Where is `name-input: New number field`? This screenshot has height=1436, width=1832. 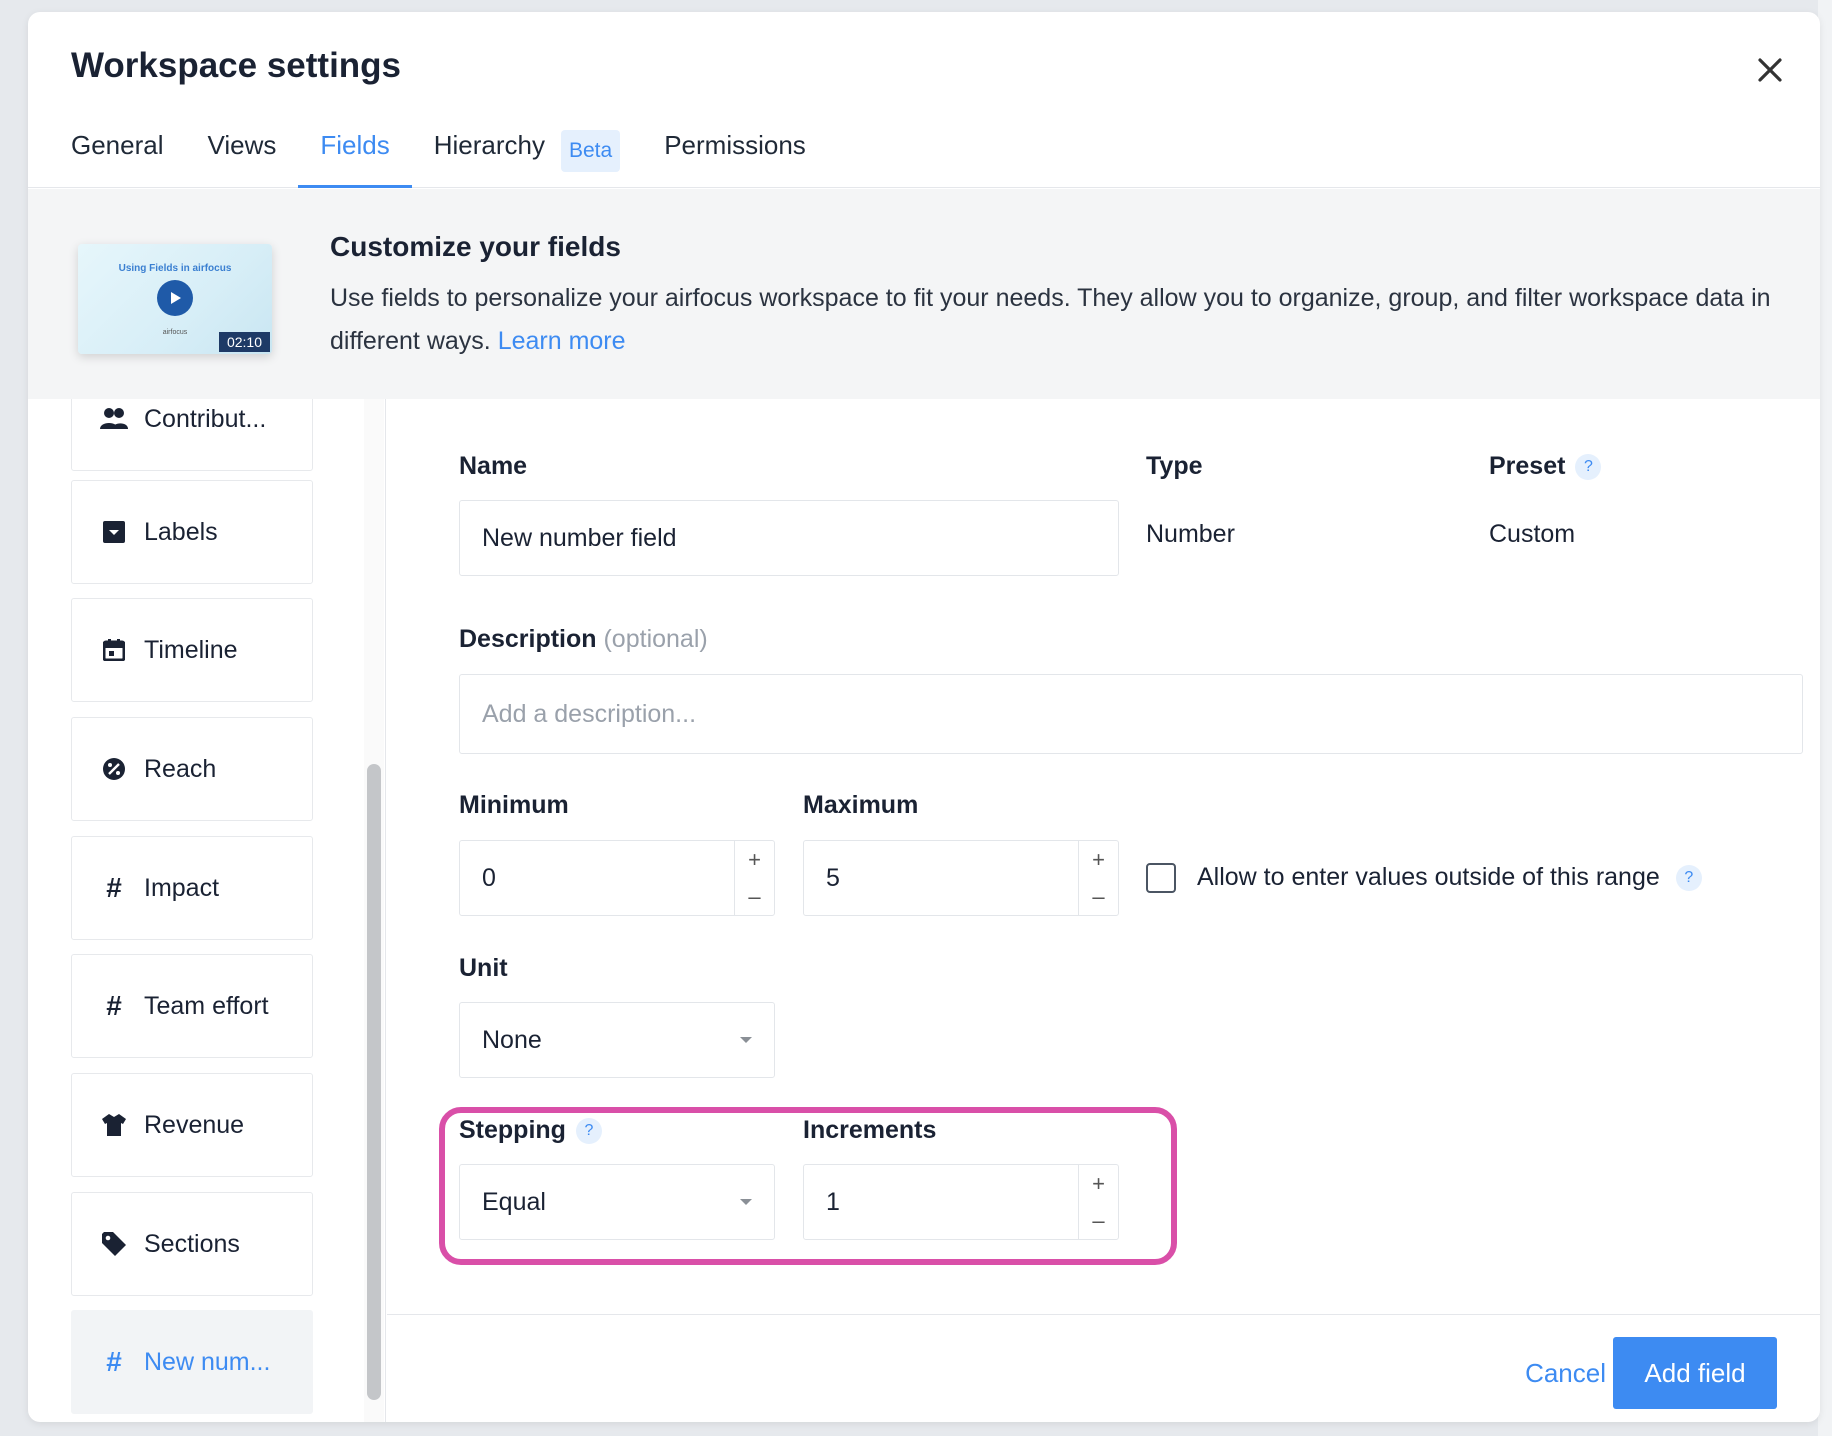 name-input: New number field is located at coordinates (789, 538).